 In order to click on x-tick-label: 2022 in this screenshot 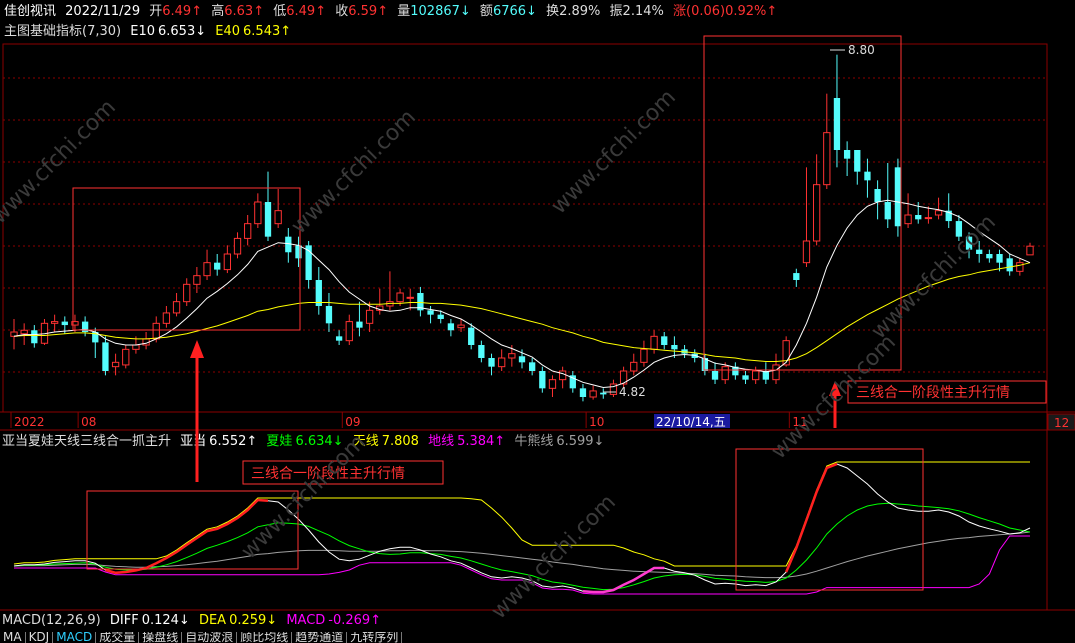, I will do `click(29, 422)`.